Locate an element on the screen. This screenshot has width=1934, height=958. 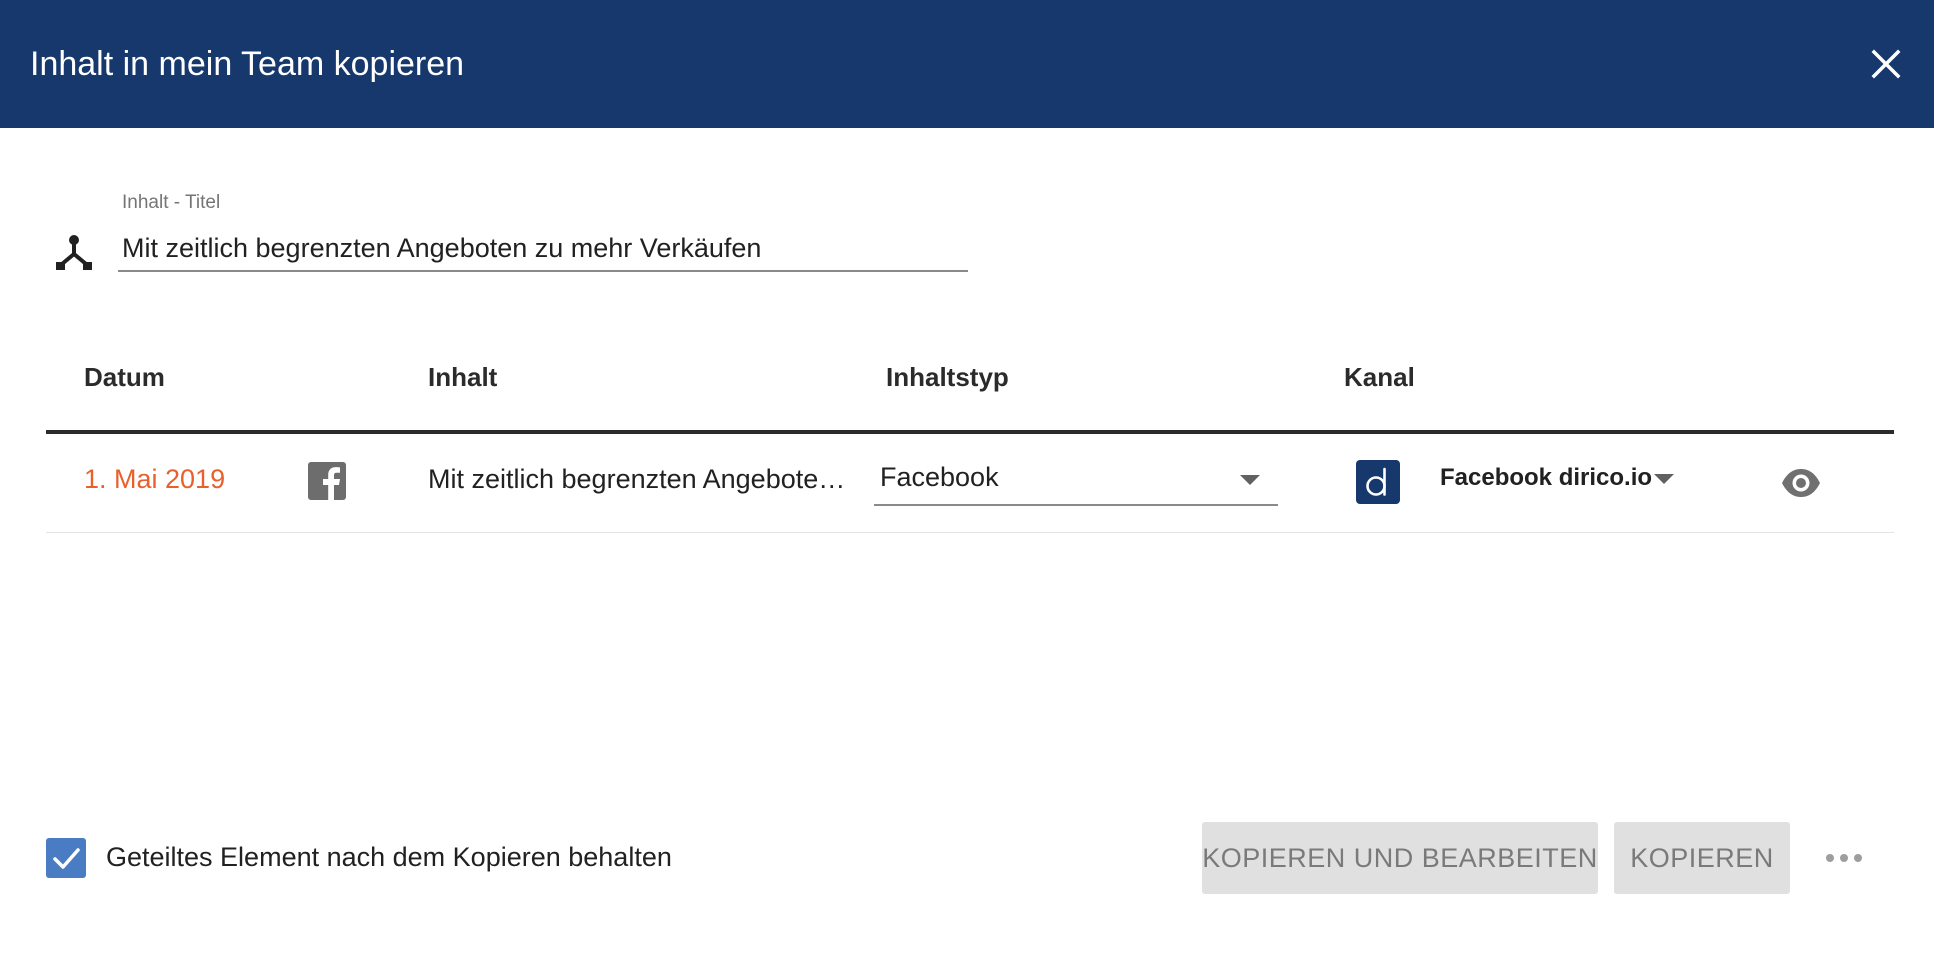
eye-icon is located at coordinates (1801, 483).